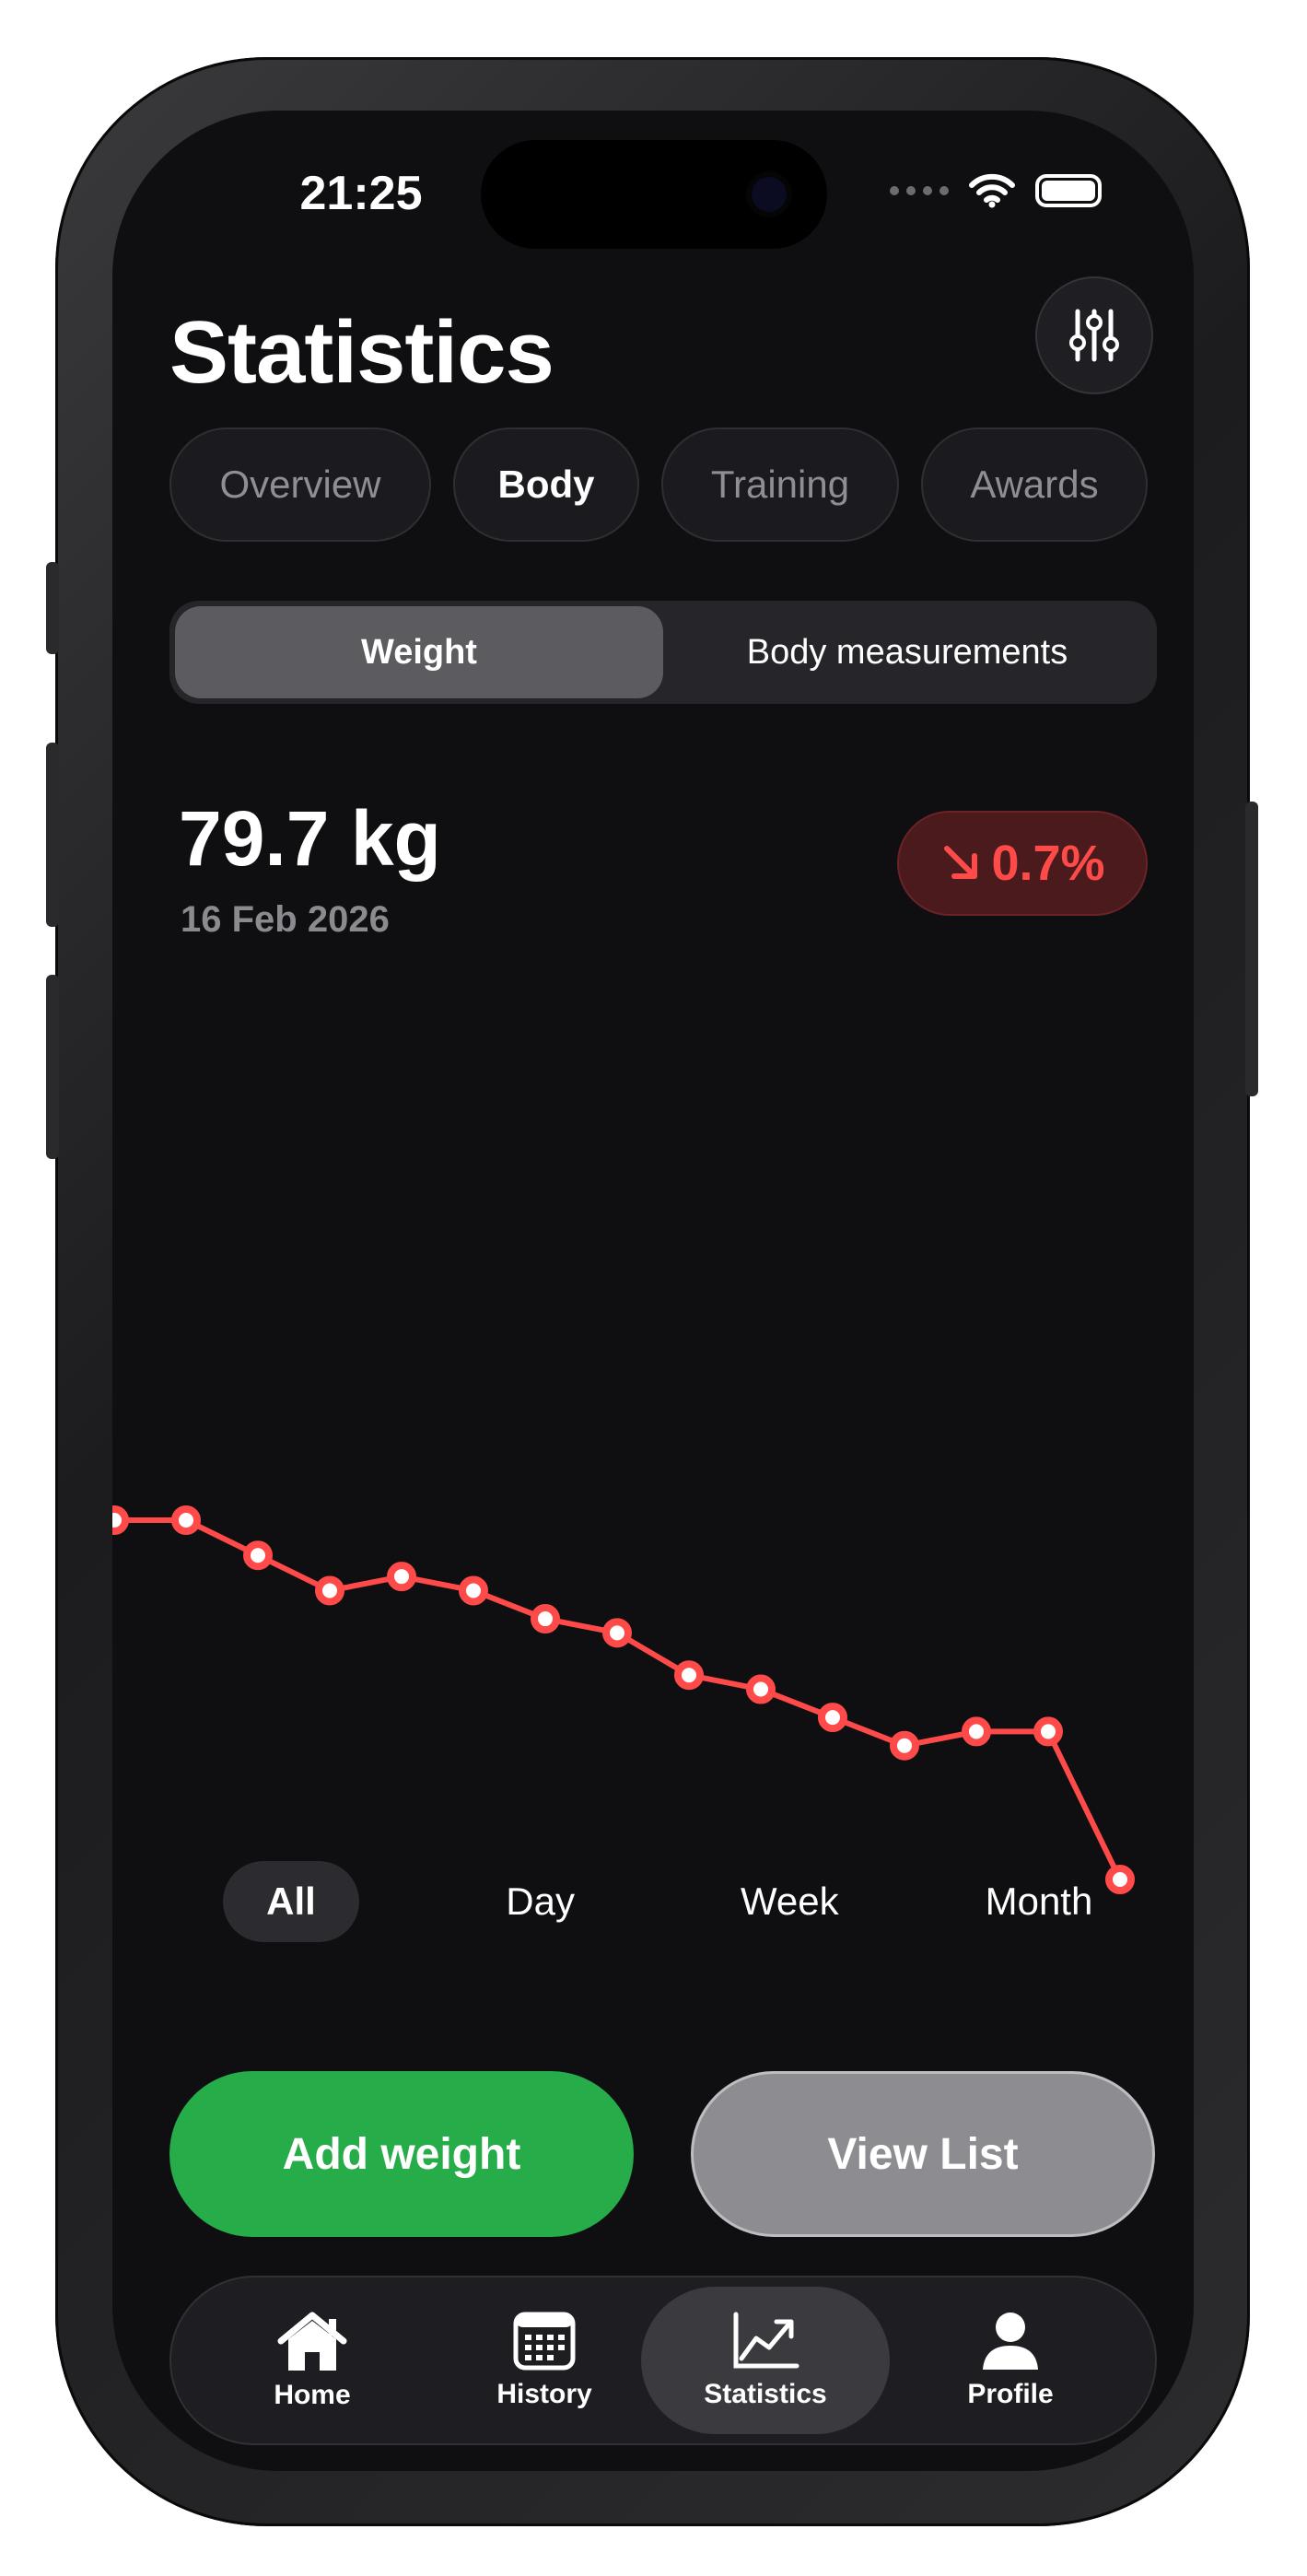  Describe the element at coordinates (53, 1067) in the screenshot. I see `volume-down-button` at that location.